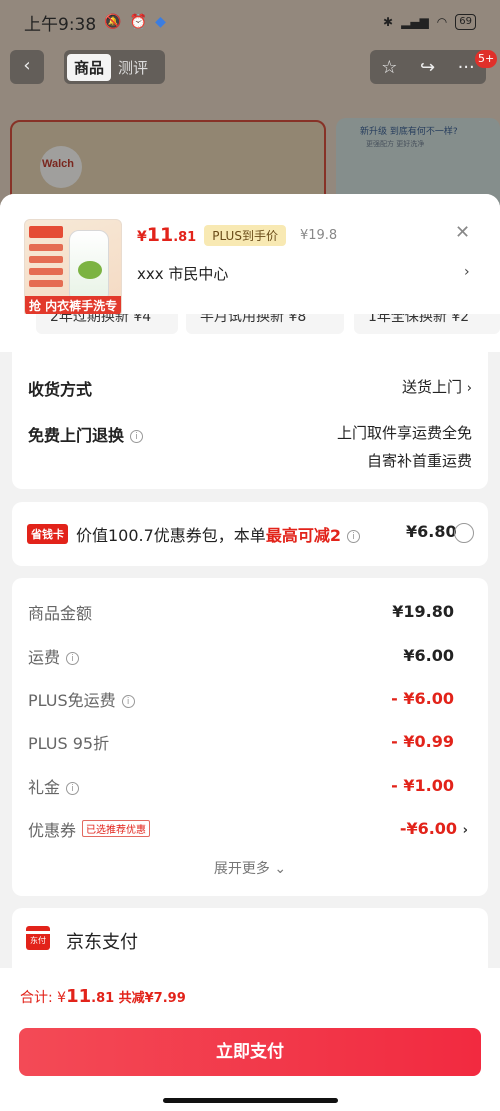 This screenshot has height=1111, width=500. Describe the element at coordinates (182, 273) in the screenshot. I see `delivery-address: xxx 市民中心` at that location.